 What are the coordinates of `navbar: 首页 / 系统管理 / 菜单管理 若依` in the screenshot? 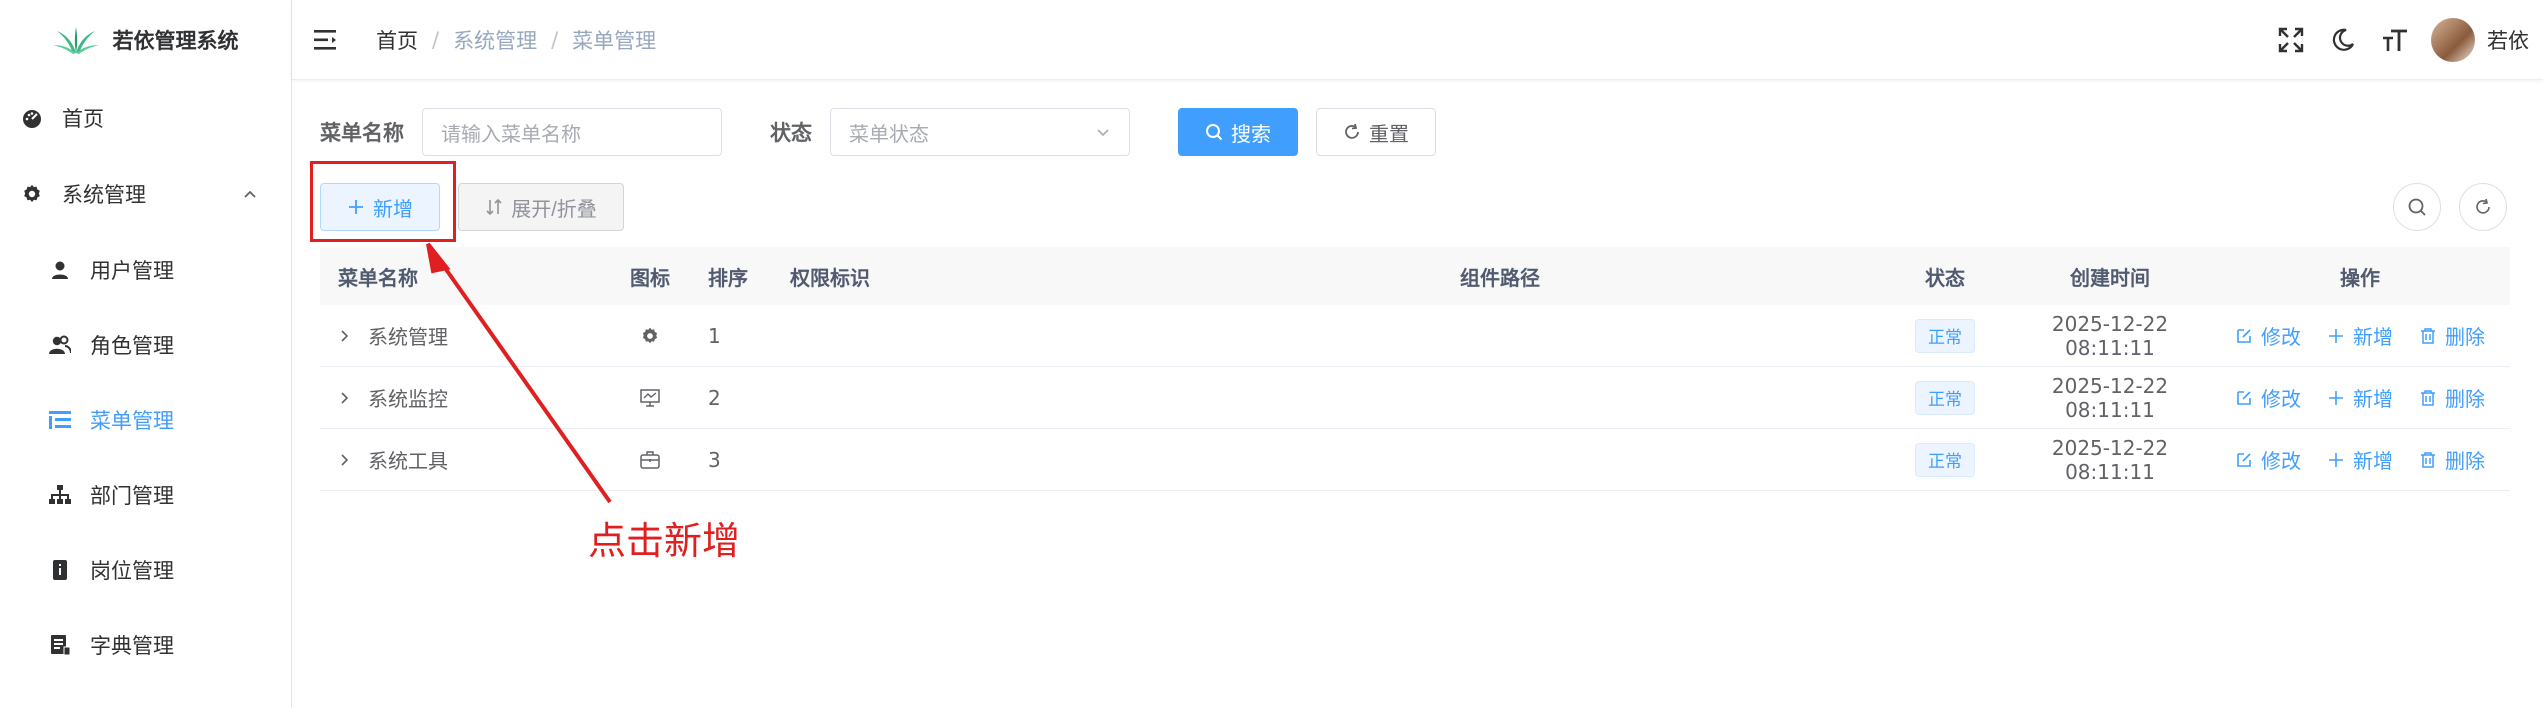 It's located at (1417, 40).